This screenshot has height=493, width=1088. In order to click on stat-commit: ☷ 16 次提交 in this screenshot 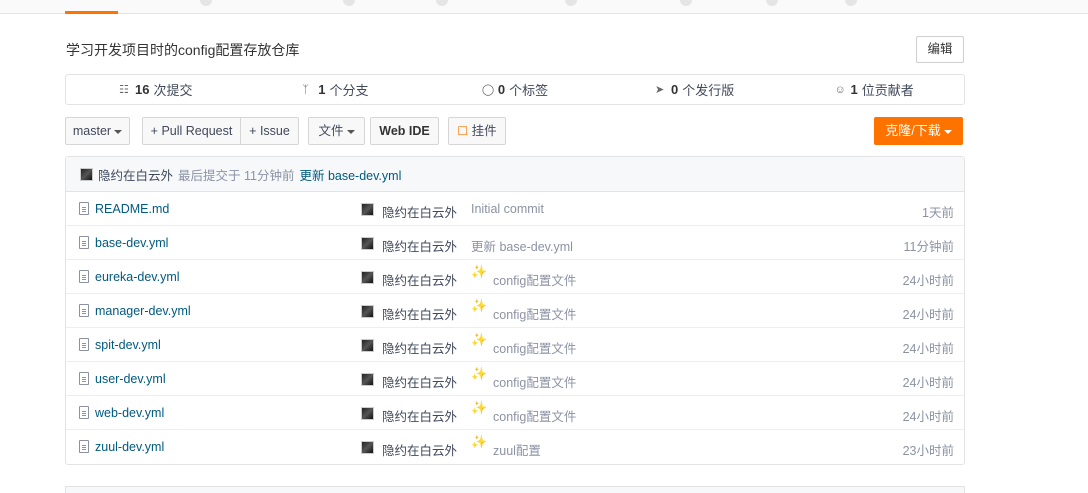, I will do `click(156, 89)`.